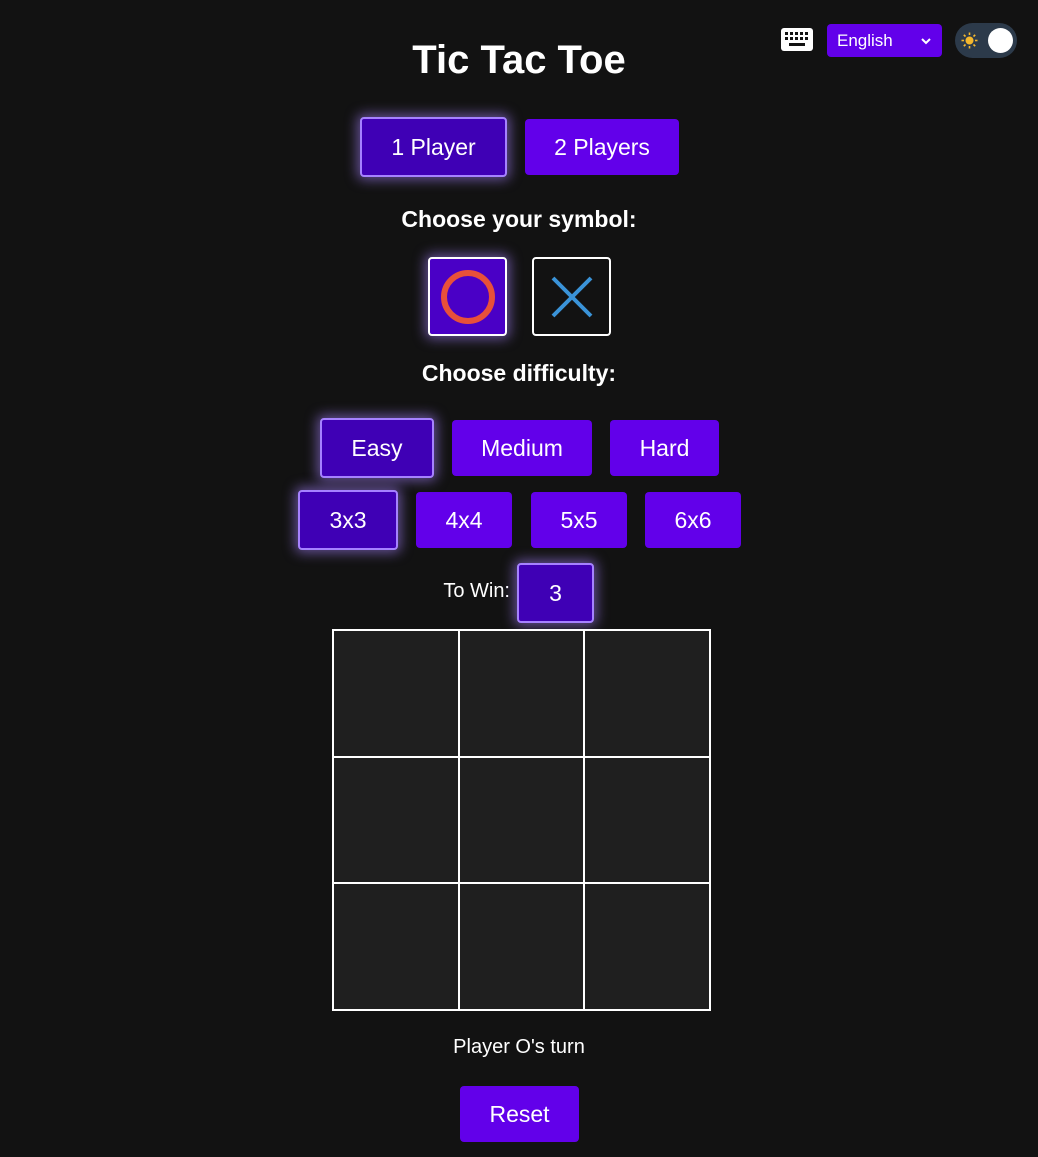 The height and width of the screenshot is (1157, 1038). Describe the element at coordinates (433, 147) in the screenshot. I see `mode-1-player-button: 1 Player` at that location.